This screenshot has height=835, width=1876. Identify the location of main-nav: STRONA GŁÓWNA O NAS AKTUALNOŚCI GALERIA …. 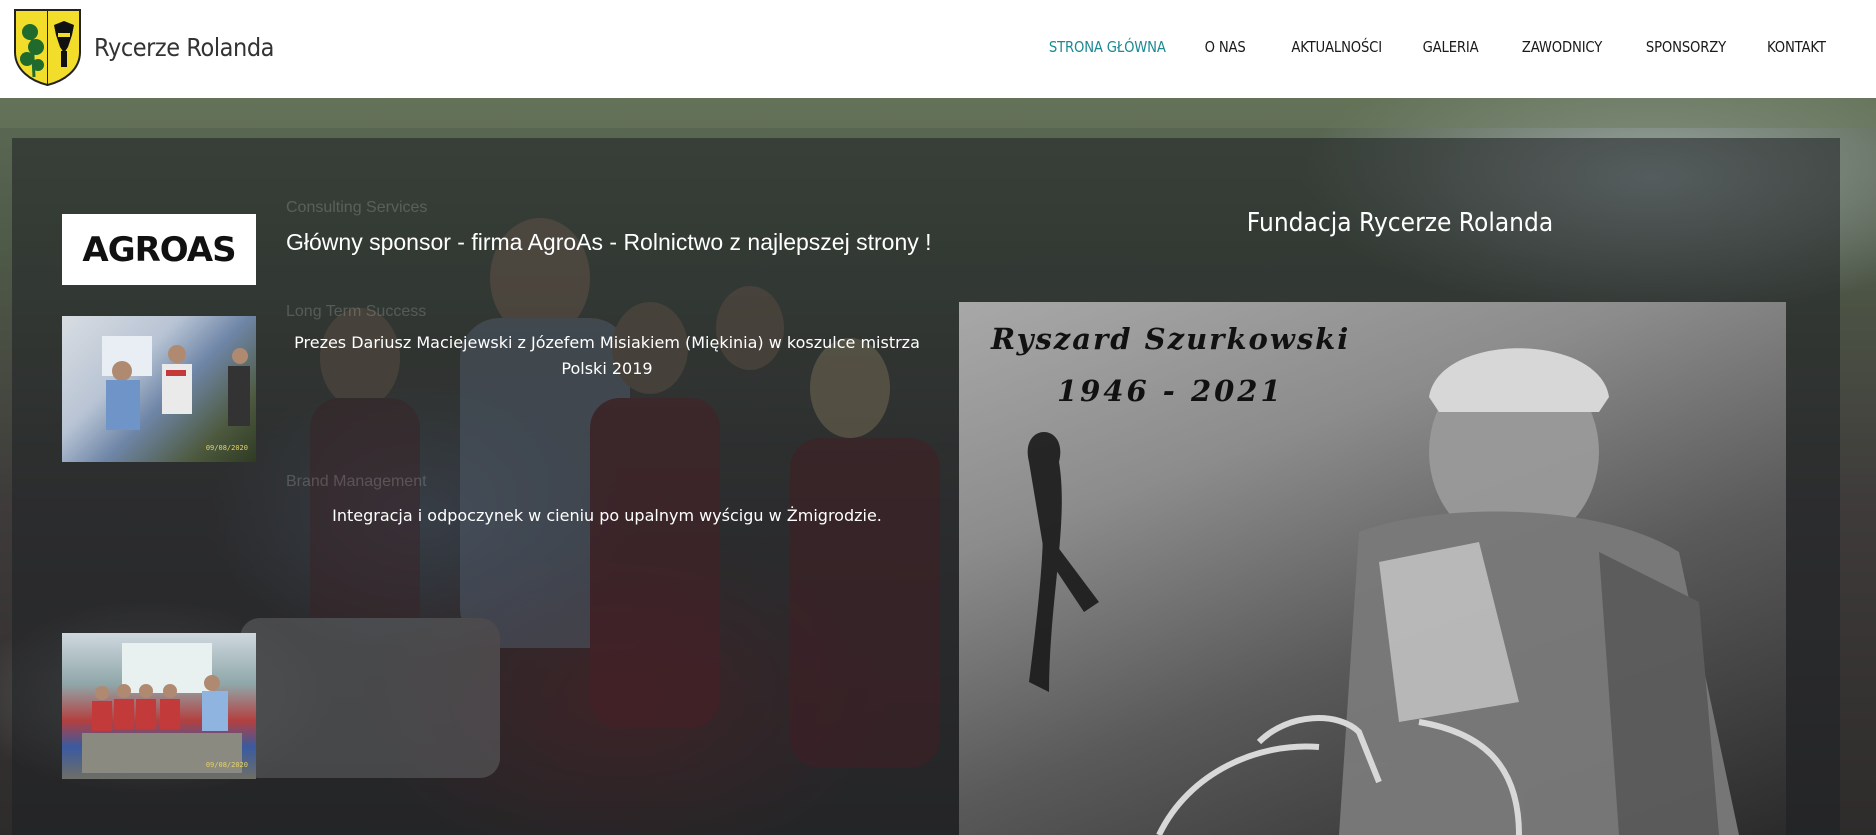
(1413, 47).